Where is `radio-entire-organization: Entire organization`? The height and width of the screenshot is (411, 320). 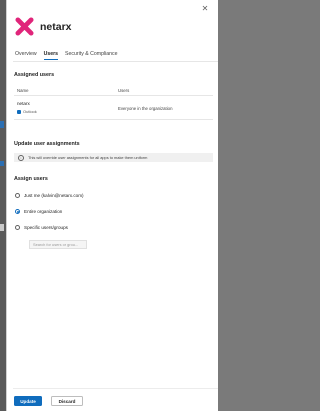
radio-entire-organization: Entire organization is located at coordinates (38, 211).